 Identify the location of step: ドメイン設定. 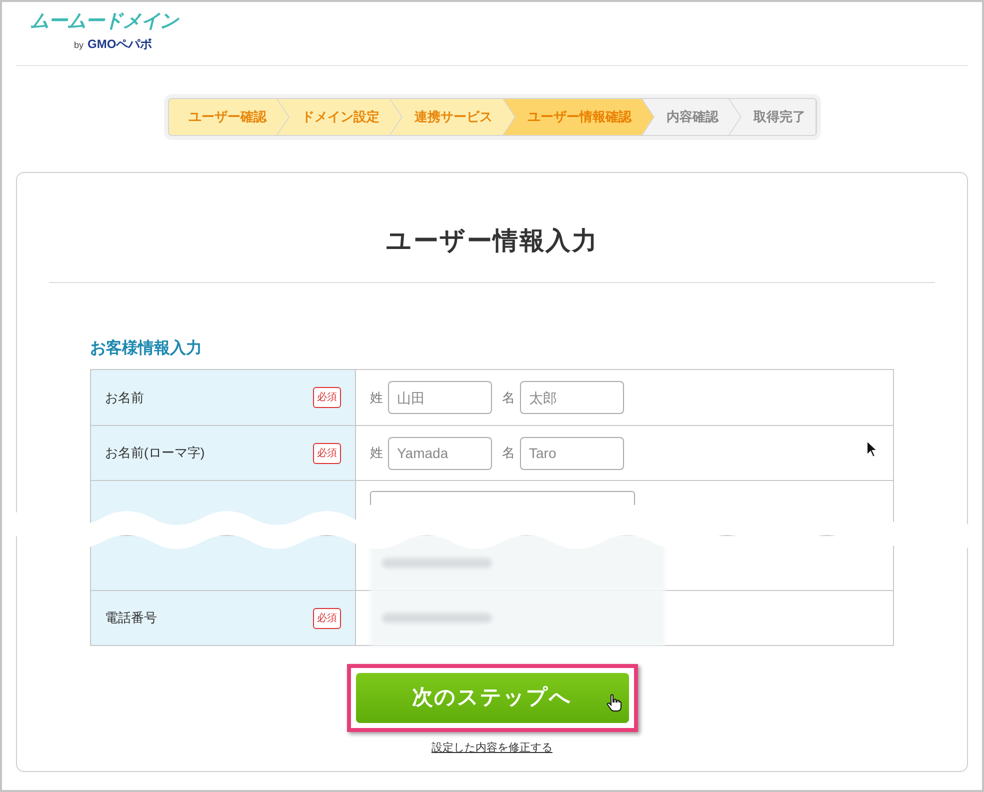
(340, 117).